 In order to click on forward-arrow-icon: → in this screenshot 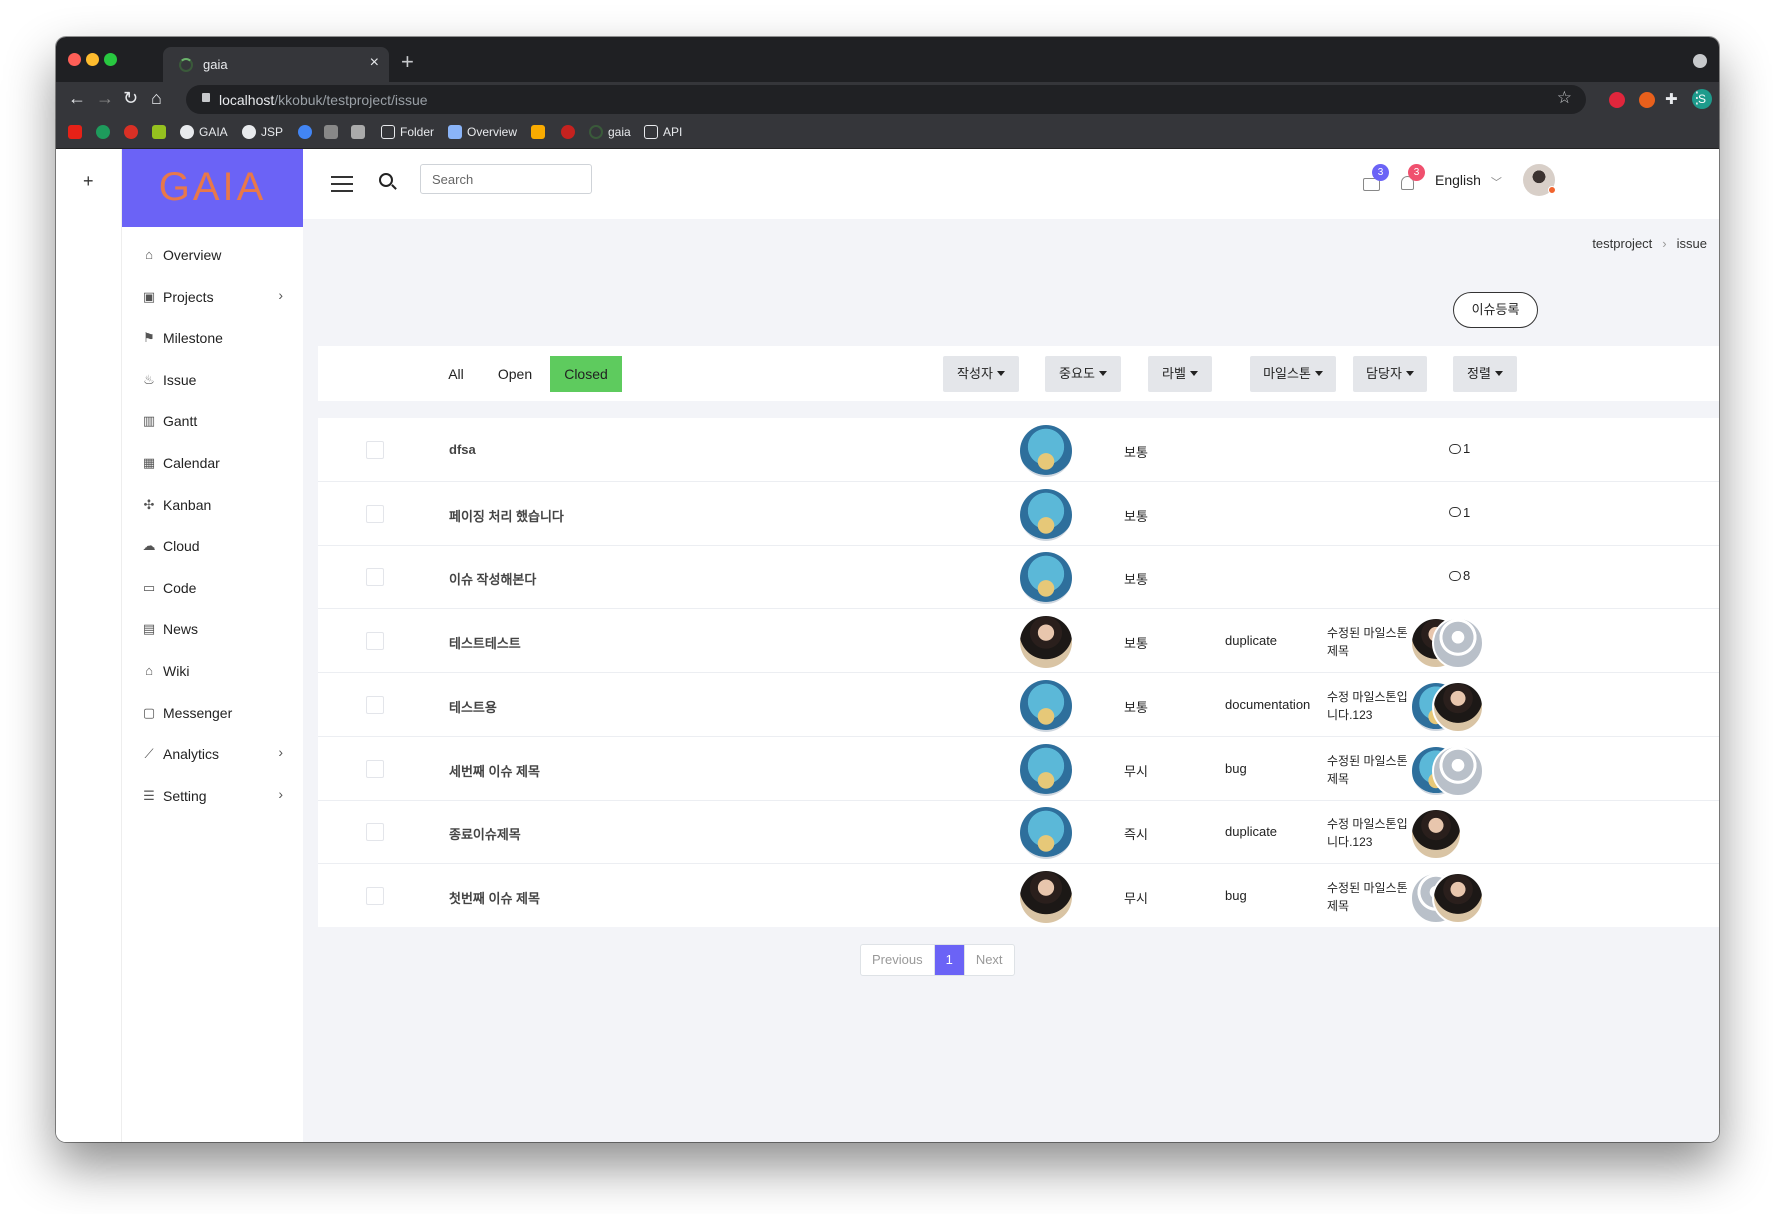, I will do `click(105, 98)`.